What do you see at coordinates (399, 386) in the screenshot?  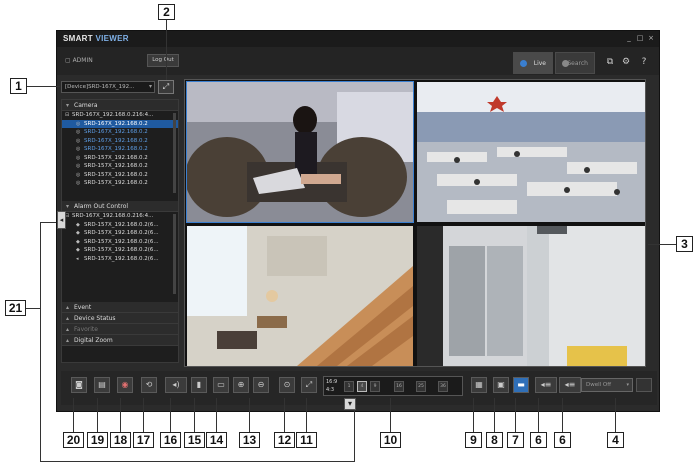 I see `layout-16-button: 16` at bounding box center [399, 386].